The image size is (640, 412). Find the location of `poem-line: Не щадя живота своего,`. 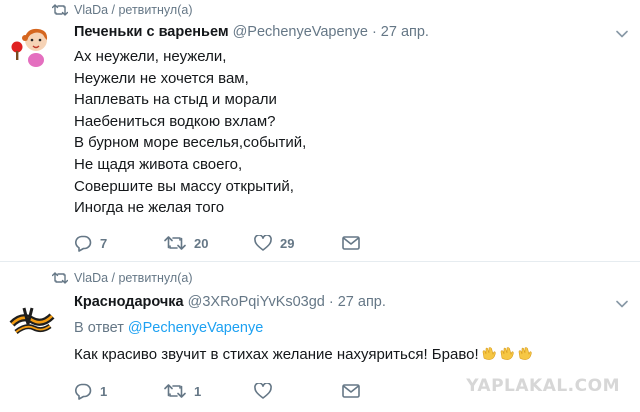

poem-line: Не щадя живота своего, is located at coordinates (158, 164).